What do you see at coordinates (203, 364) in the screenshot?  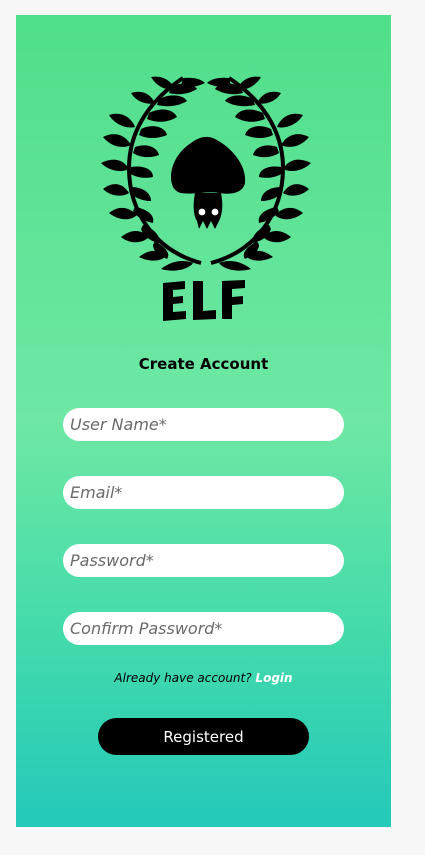 I see `page-title: Create Account` at bounding box center [203, 364].